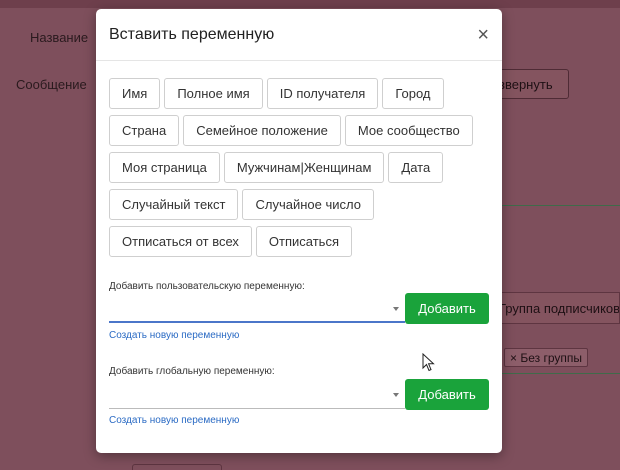  Describe the element at coordinates (192, 34) in the screenshot. I see `modal-title: Вставить переменную` at that location.